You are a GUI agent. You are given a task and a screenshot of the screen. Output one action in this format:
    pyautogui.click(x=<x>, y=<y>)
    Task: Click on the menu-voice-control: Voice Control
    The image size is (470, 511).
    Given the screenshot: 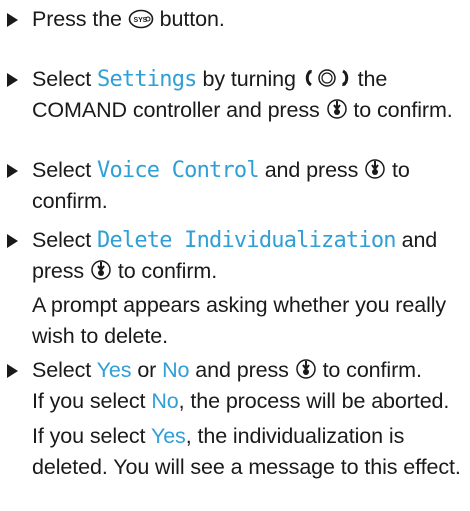 What is the action you would take?
    pyautogui.click(x=178, y=170)
    